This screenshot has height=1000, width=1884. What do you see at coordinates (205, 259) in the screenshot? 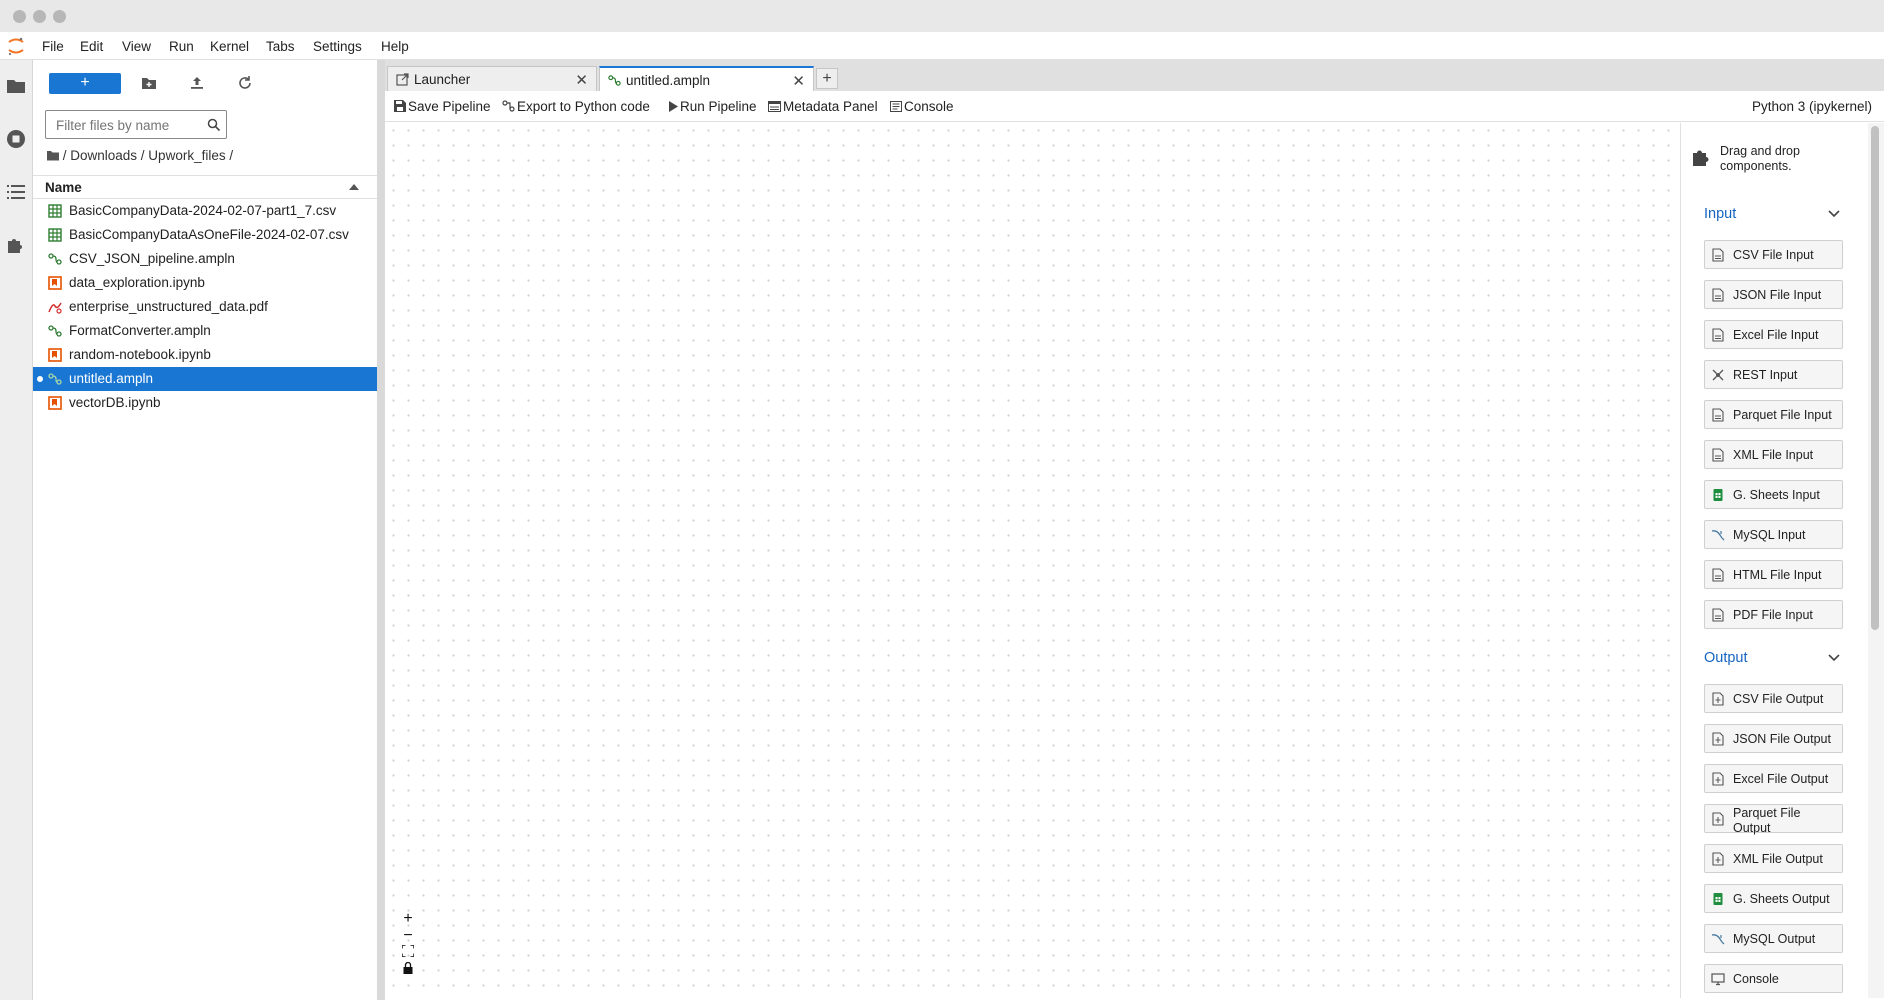
I see `file-row: CSV_JSON_pipeline.ampln` at bounding box center [205, 259].